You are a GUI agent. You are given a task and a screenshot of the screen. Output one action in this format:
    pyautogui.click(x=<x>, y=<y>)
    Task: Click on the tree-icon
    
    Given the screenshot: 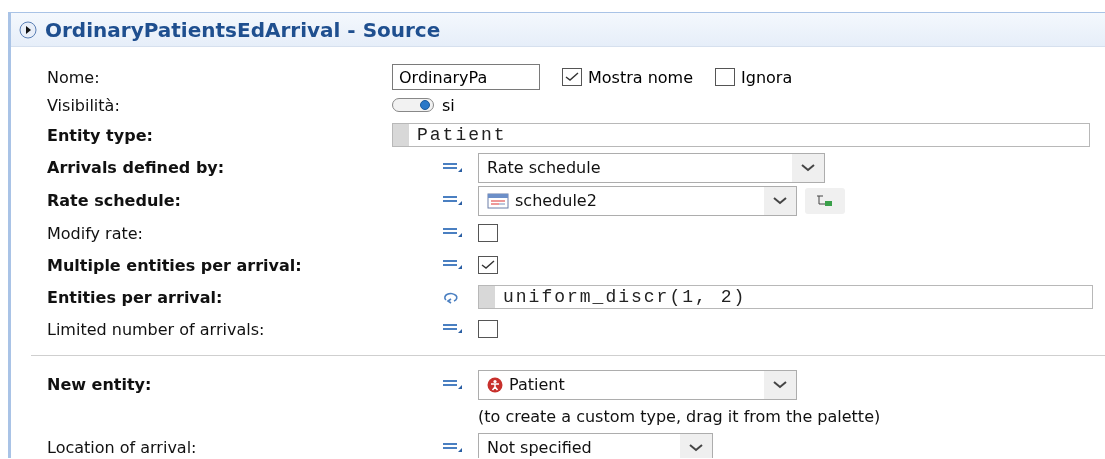 What is the action you would take?
    pyautogui.click(x=825, y=200)
    